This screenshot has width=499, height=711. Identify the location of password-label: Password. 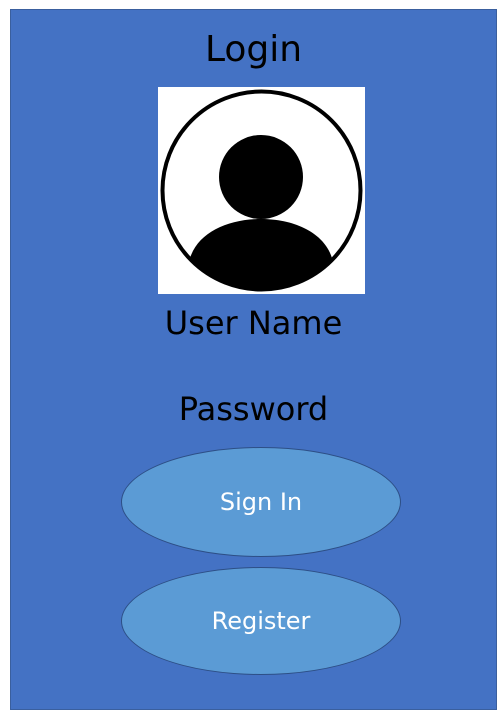
(253, 409).